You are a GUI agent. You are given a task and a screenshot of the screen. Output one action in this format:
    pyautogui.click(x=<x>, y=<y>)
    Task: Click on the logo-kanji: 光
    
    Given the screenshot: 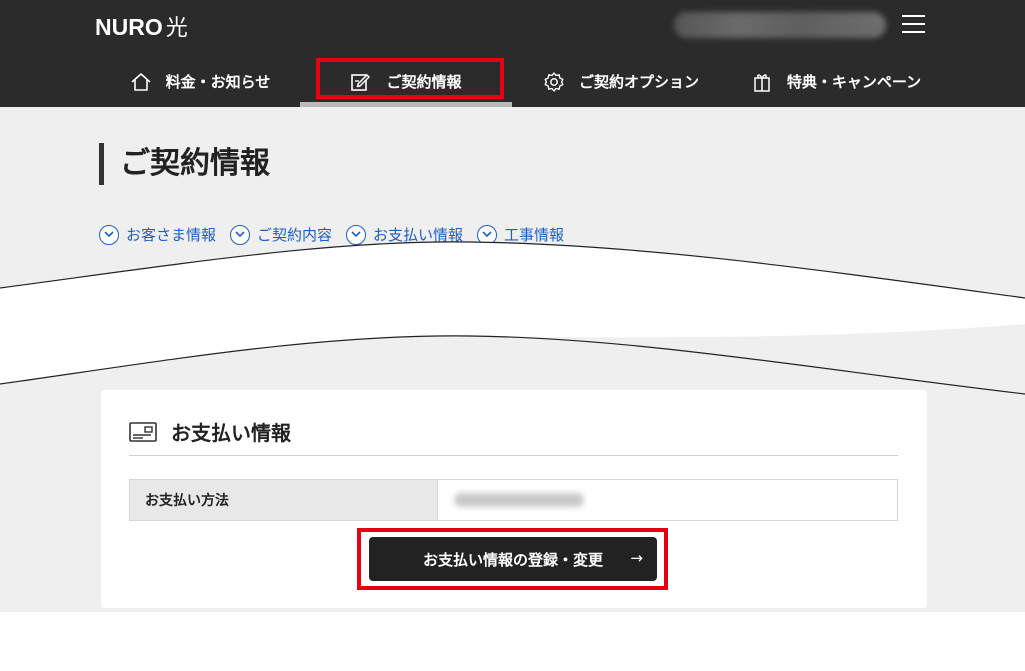 What is the action you would take?
    pyautogui.click(x=176, y=28)
    